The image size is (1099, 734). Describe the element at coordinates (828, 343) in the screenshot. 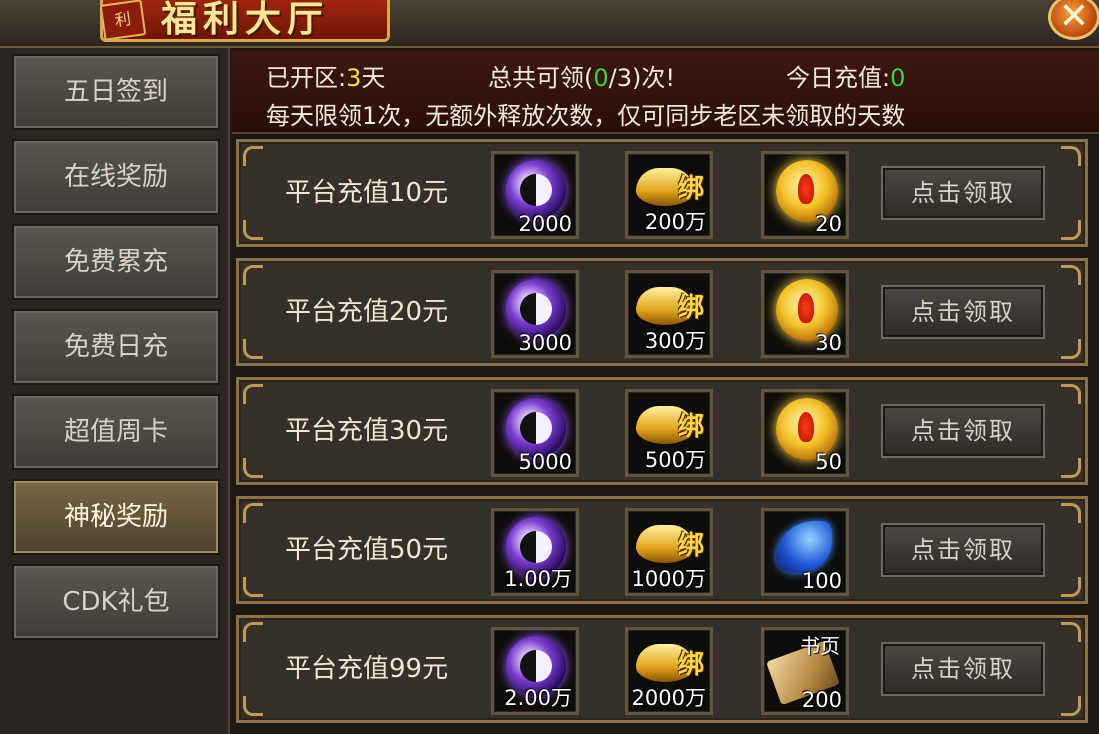

I see `item-quantity: 30` at that location.